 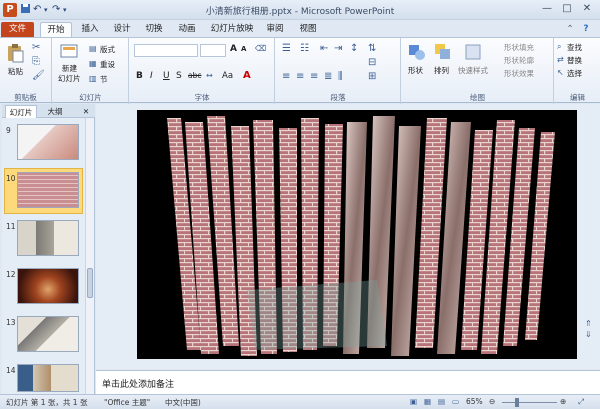 What do you see at coordinates (21, 111) in the screenshot?
I see `tab-slides: 幻灯片` at bounding box center [21, 111].